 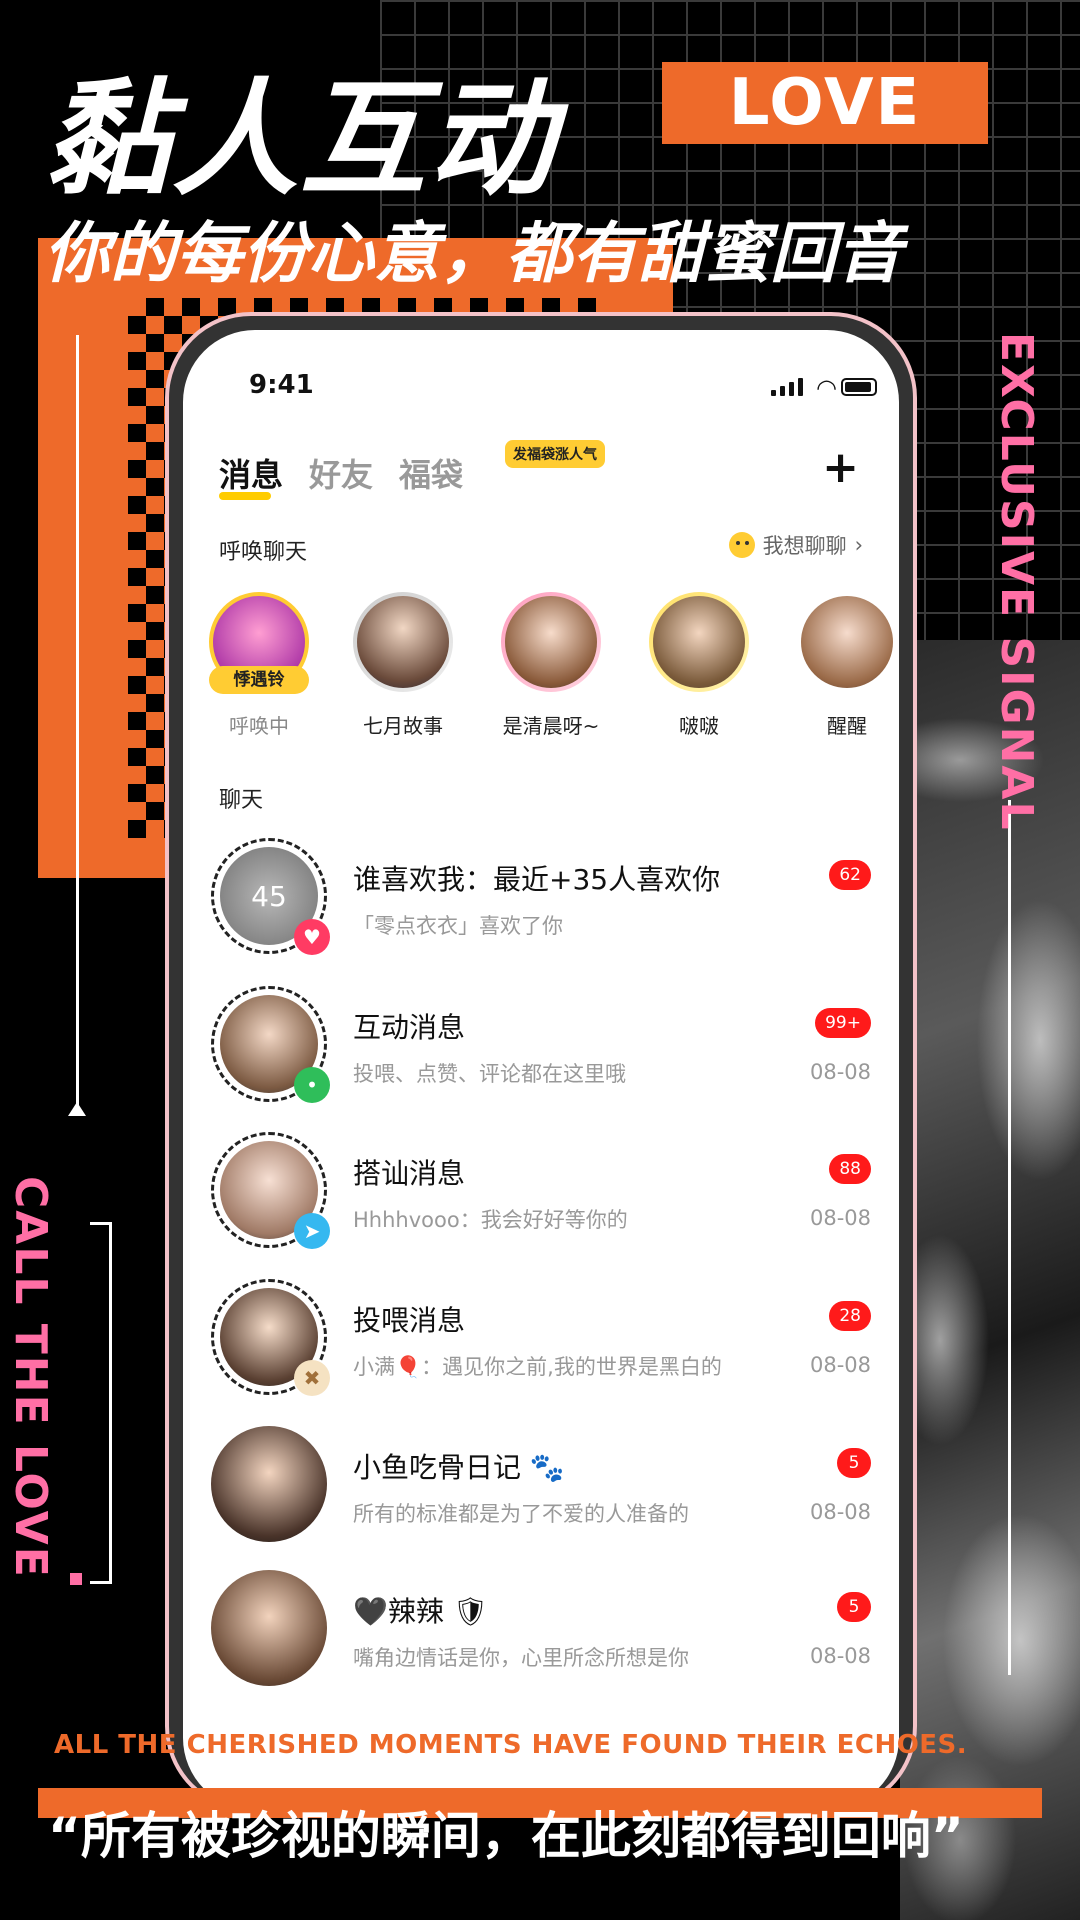 I want to click on face-emoji-icon, so click(x=741, y=545).